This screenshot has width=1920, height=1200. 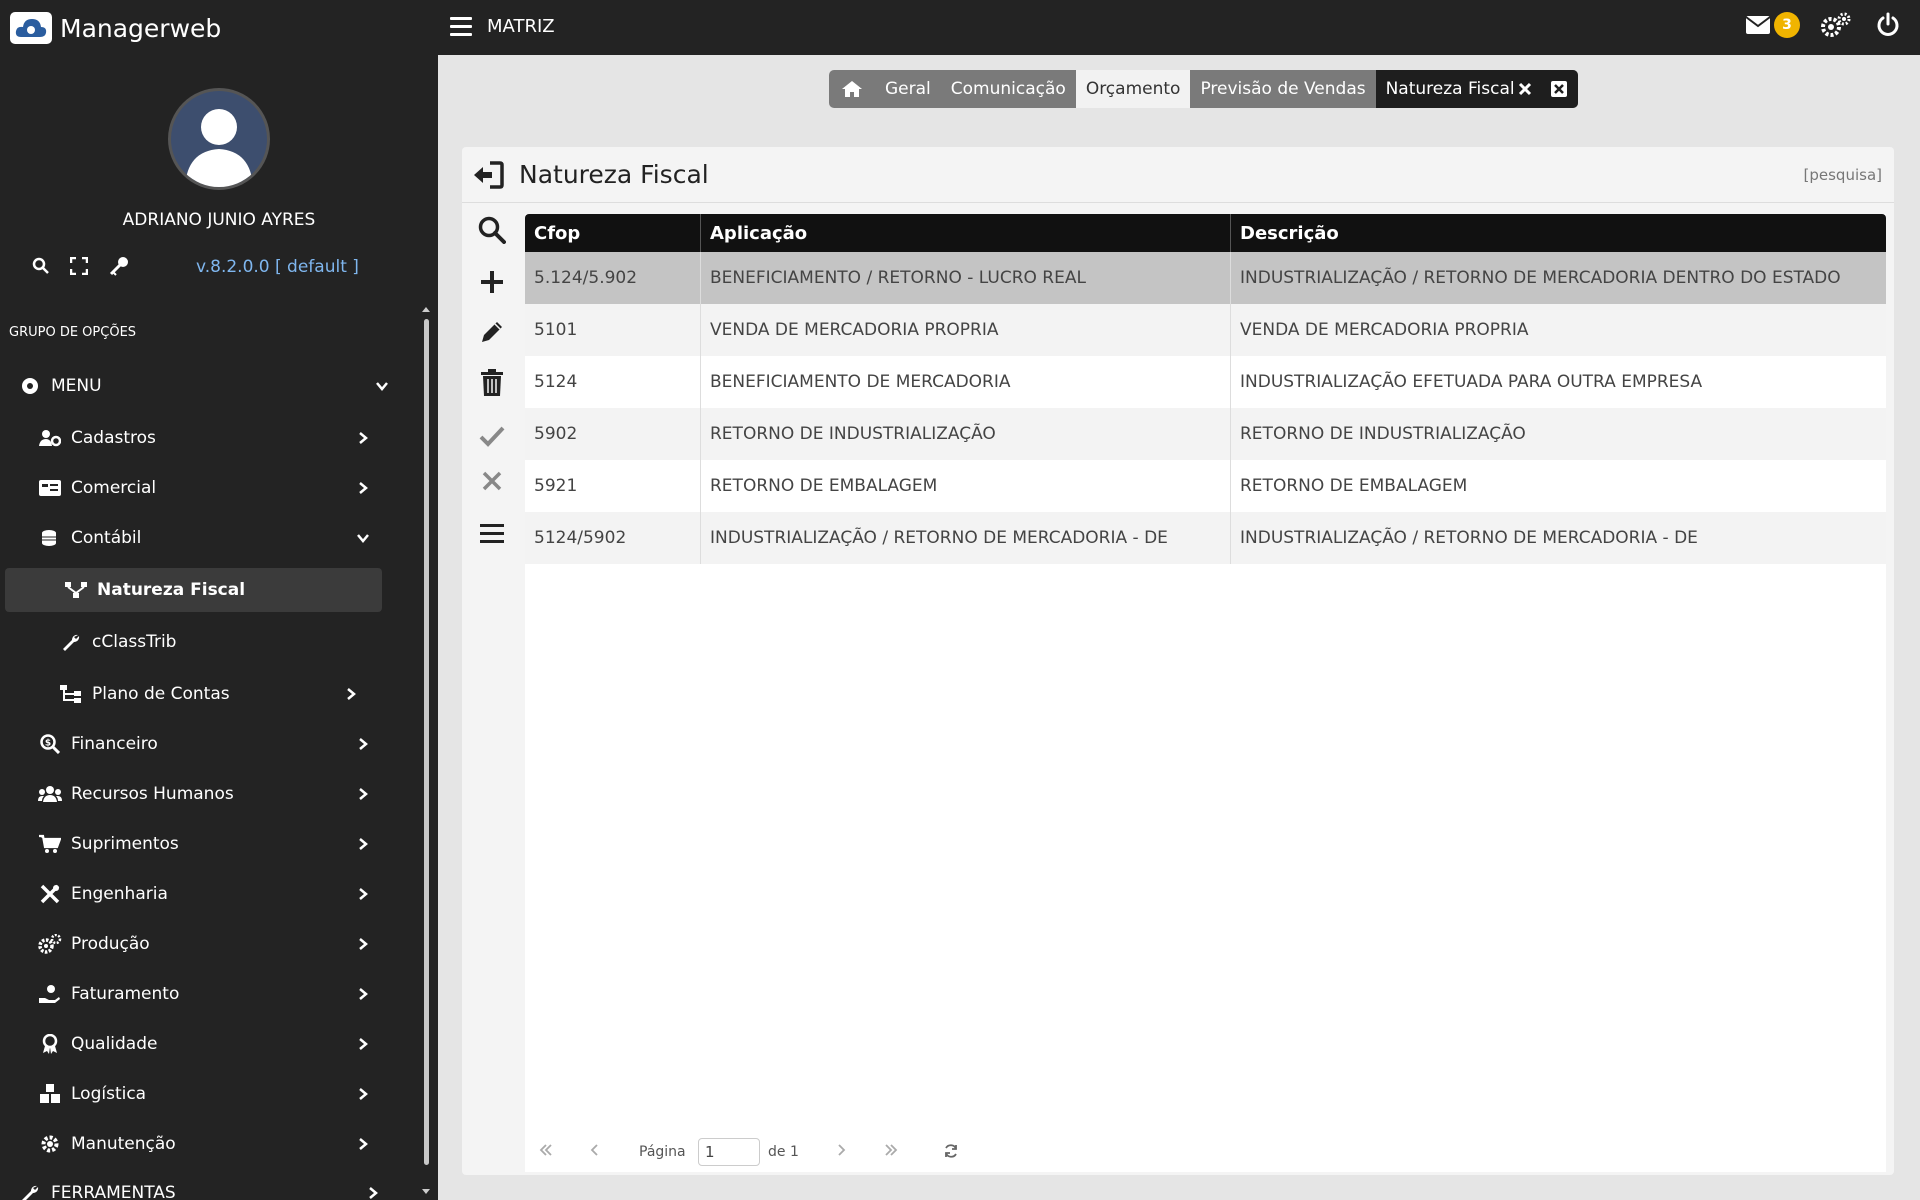 What do you see at coordinates (141, 28) in the screenshot?
I see `app-name: Managerweb` at bounding box center [141, 28].